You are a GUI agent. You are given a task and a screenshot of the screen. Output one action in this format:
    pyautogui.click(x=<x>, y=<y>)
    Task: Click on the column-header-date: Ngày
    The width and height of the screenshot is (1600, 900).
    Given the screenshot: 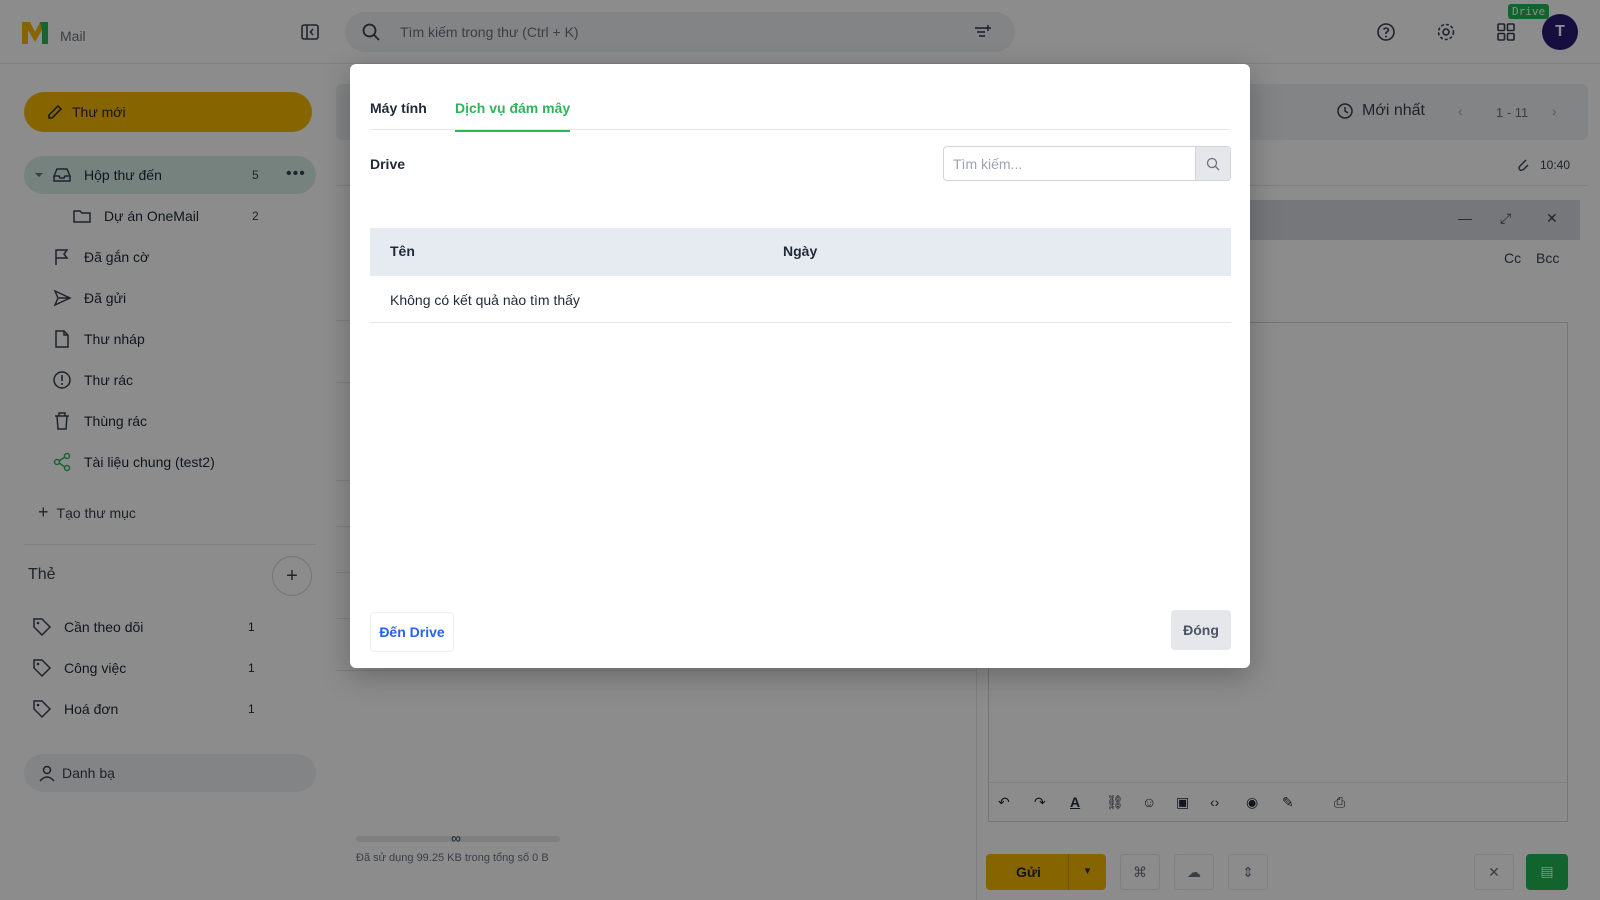 What is the action you would take?
    pyautogui.click(x=800, y=251)
    